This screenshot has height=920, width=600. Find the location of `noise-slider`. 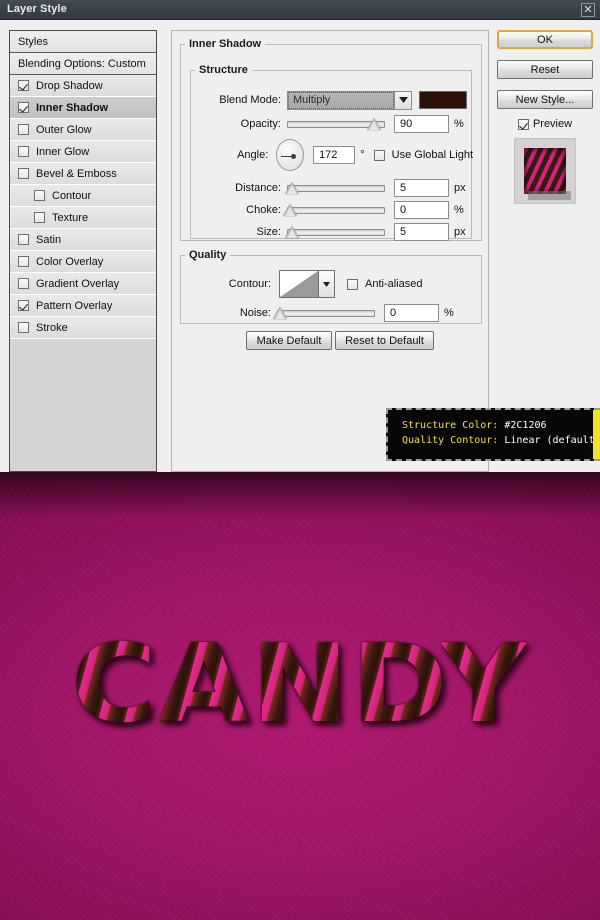

noise-slider is located at coordinates (324, 313).